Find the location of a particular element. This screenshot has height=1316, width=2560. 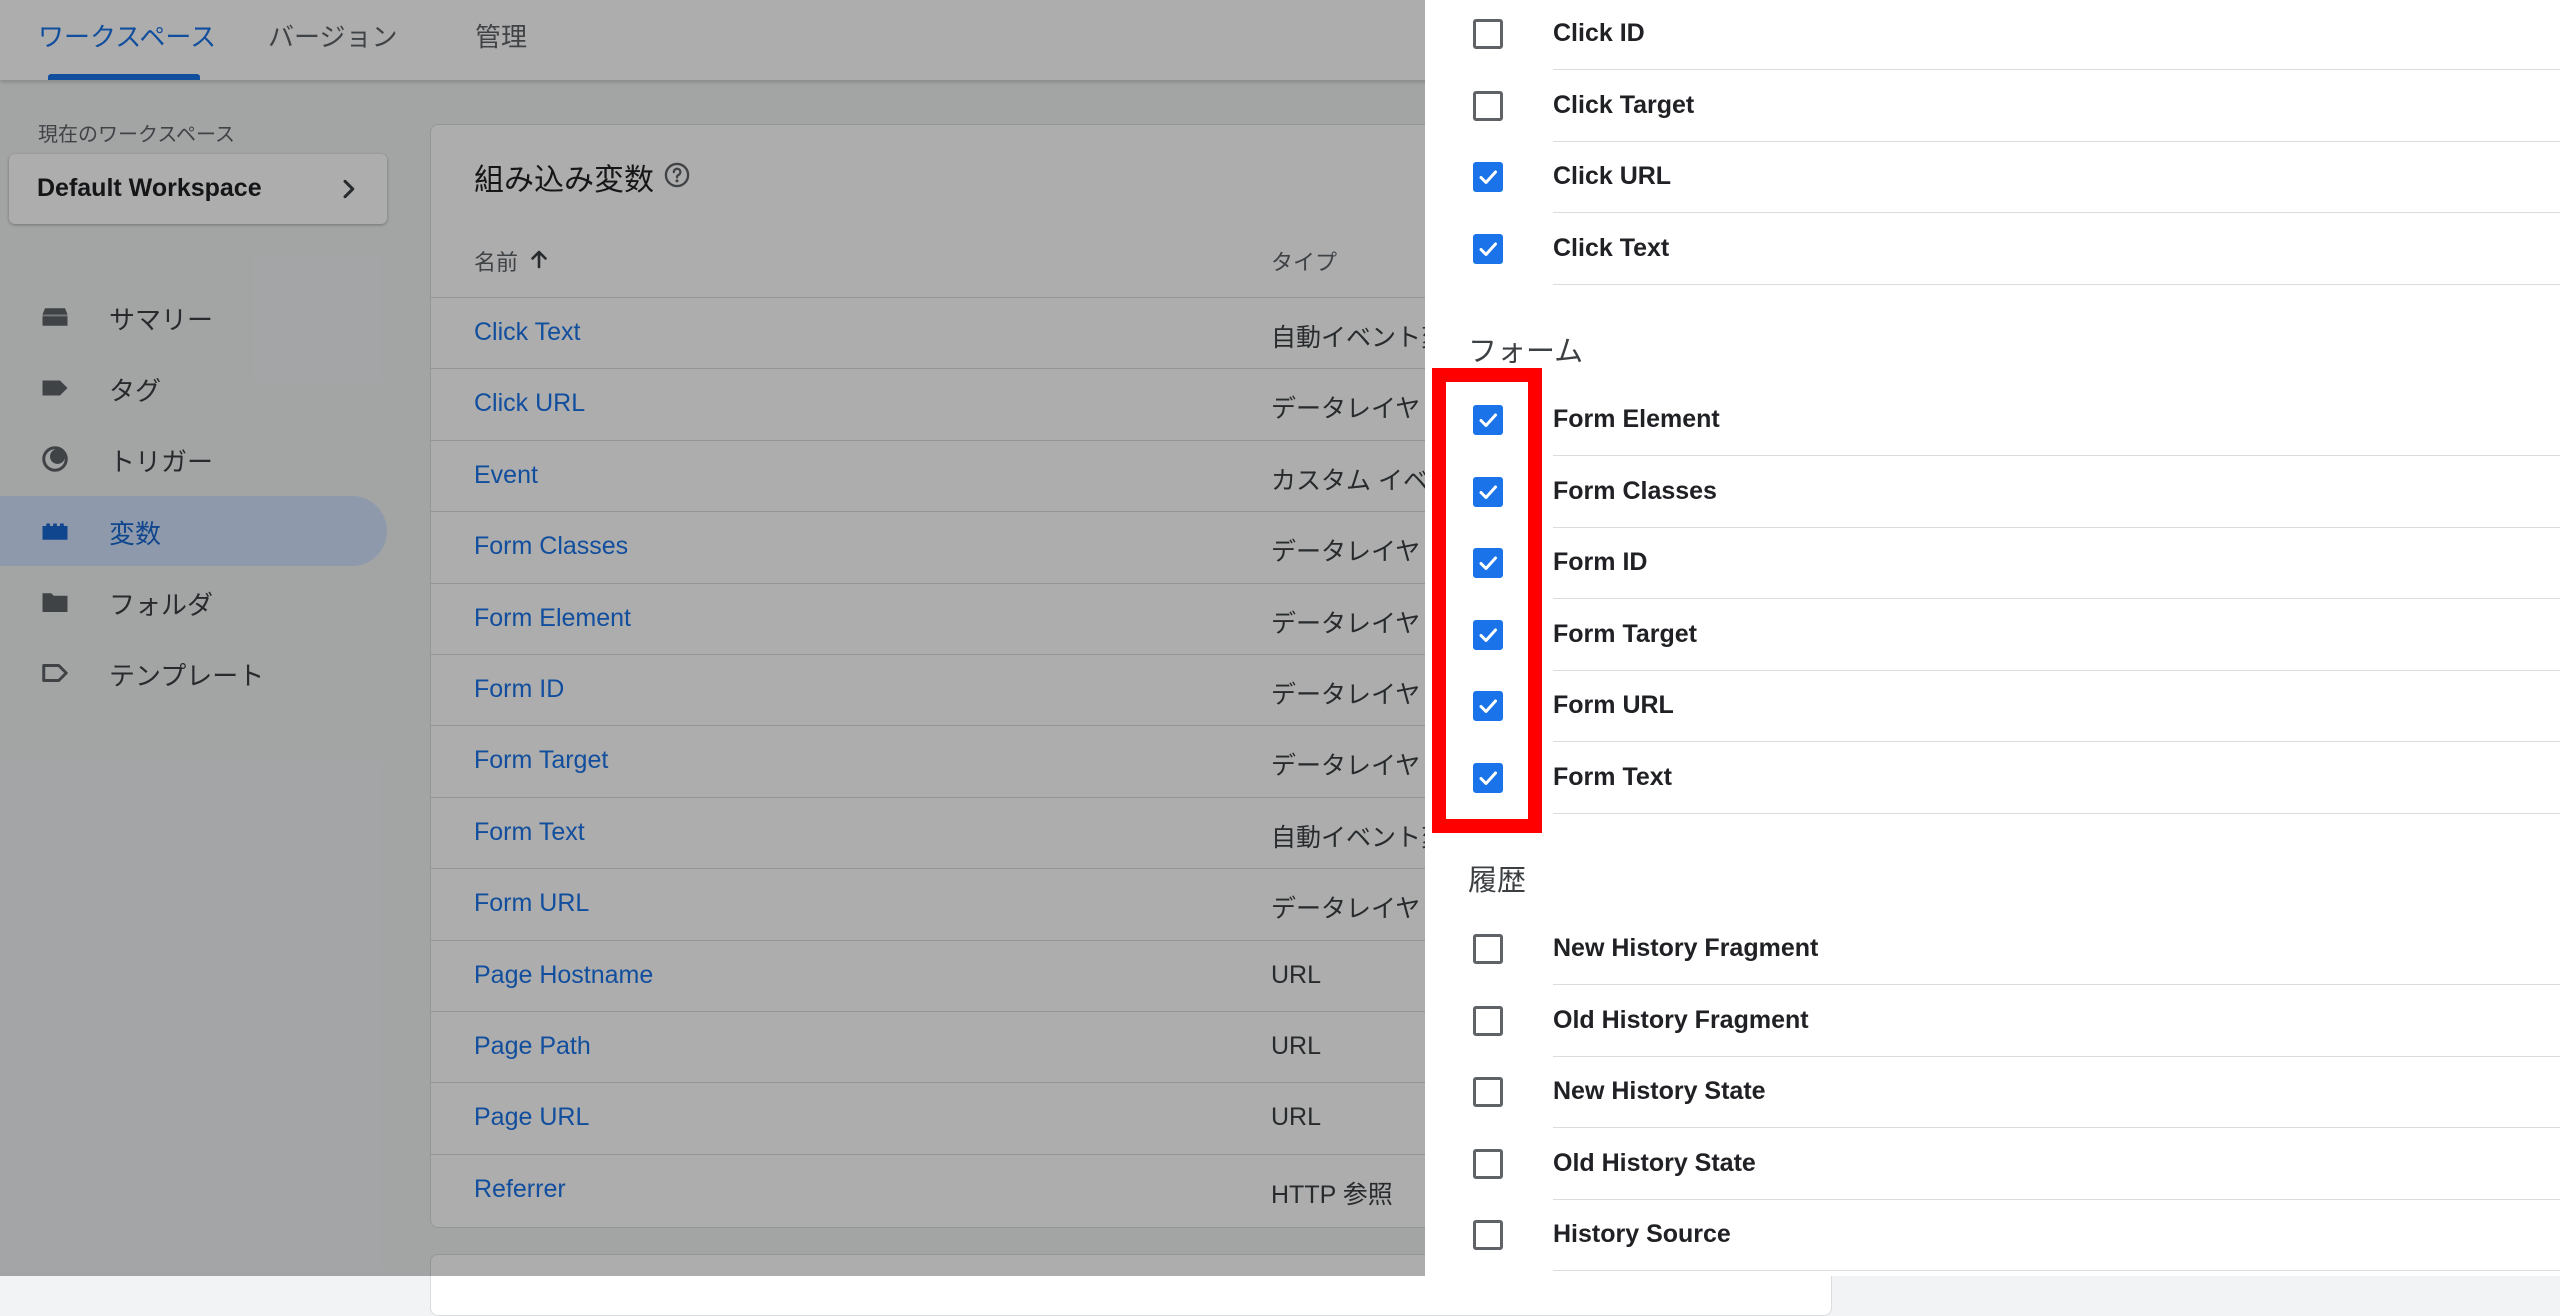

checkbox-label: Form URL is located at coordinates (1613, 705).